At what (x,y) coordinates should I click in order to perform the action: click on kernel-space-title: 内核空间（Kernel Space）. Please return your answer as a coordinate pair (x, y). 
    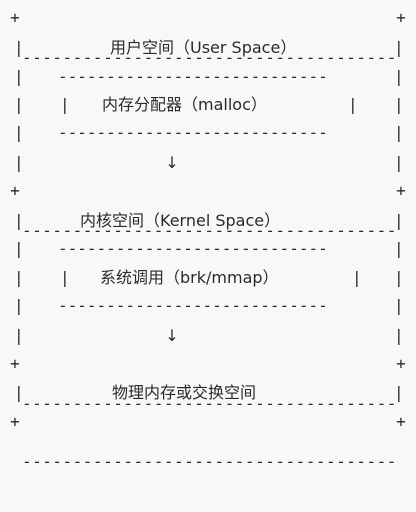
    Looking at the image, I should click on (180, 220).